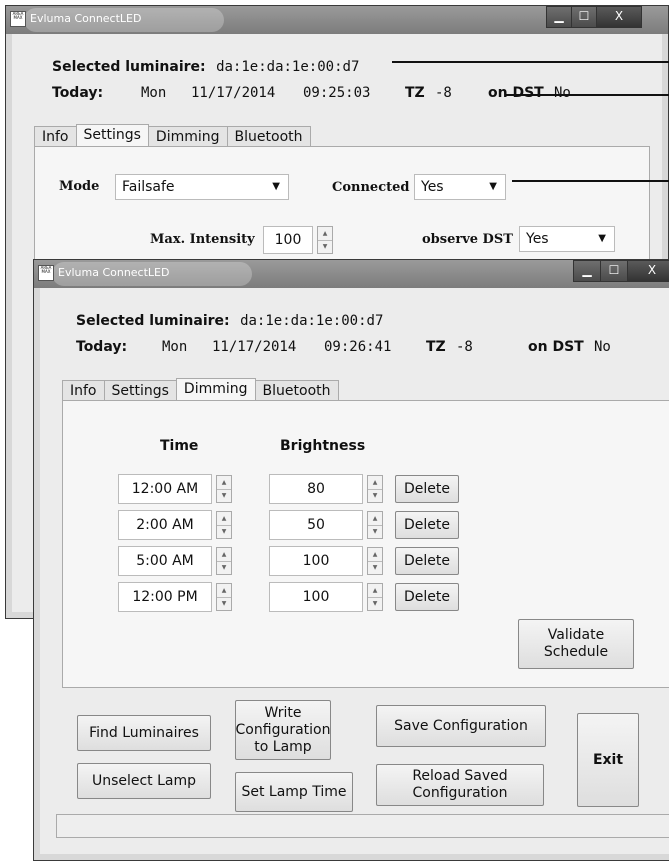 The image size is (669, 861). What do you see at coordinates (112, 135) in the screenshot?
I see `tab-settings: Settings` at bounding box center [112, 135].